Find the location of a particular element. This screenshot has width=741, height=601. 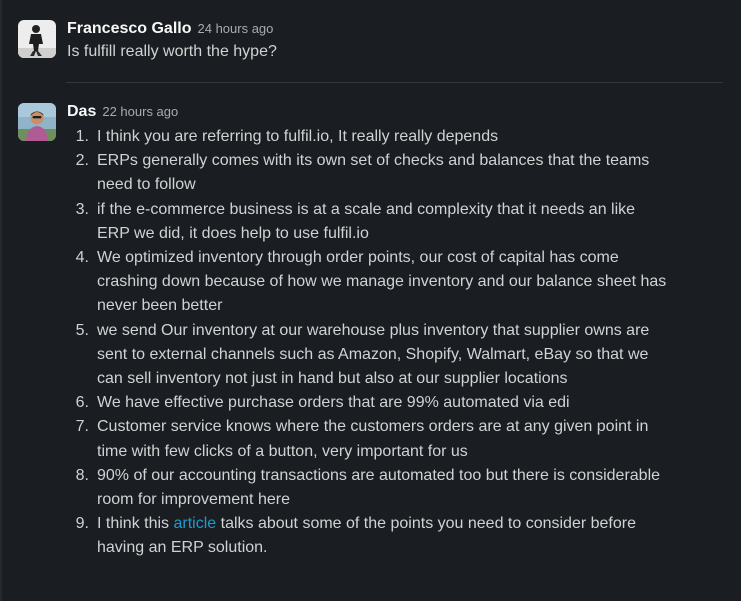

list-number: 9. is located at coordinates (82, 524).